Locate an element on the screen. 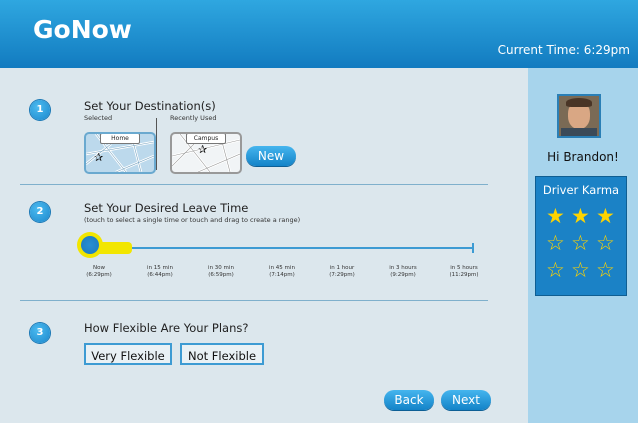 This screenshot has height=423, width=638. tick-label: in 1 hour (7:29pm) is located at coordinates (342, 271).